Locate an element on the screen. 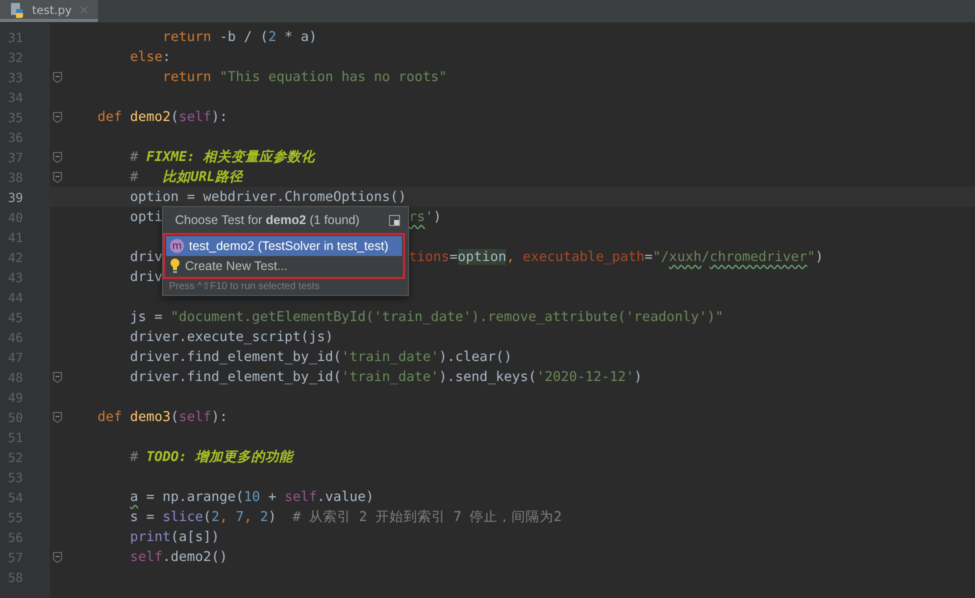 This screenshot has width=975, height=598. code-token: ).clear() is located at coordinates (475, 357).